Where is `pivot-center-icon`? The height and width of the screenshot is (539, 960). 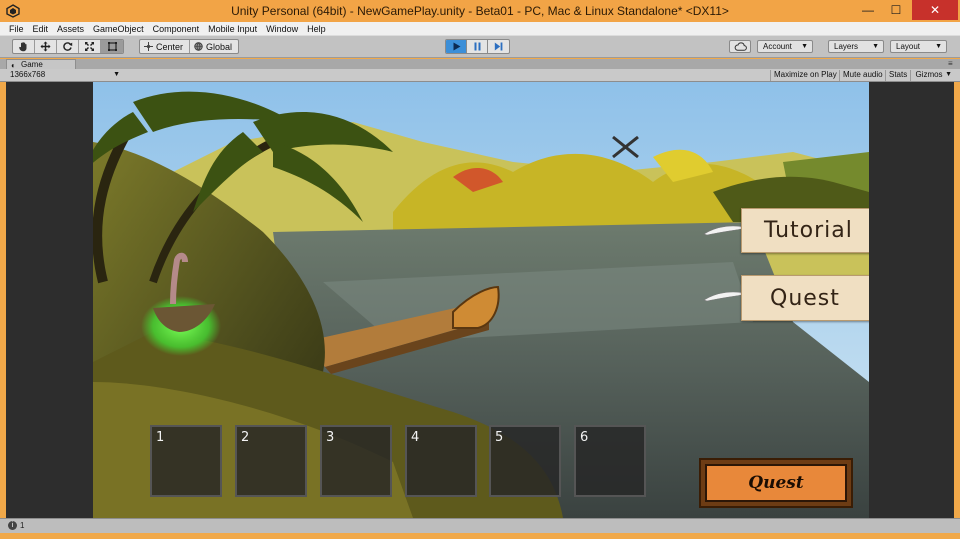
pivot-center-icon is located at coordinates (148, 46).